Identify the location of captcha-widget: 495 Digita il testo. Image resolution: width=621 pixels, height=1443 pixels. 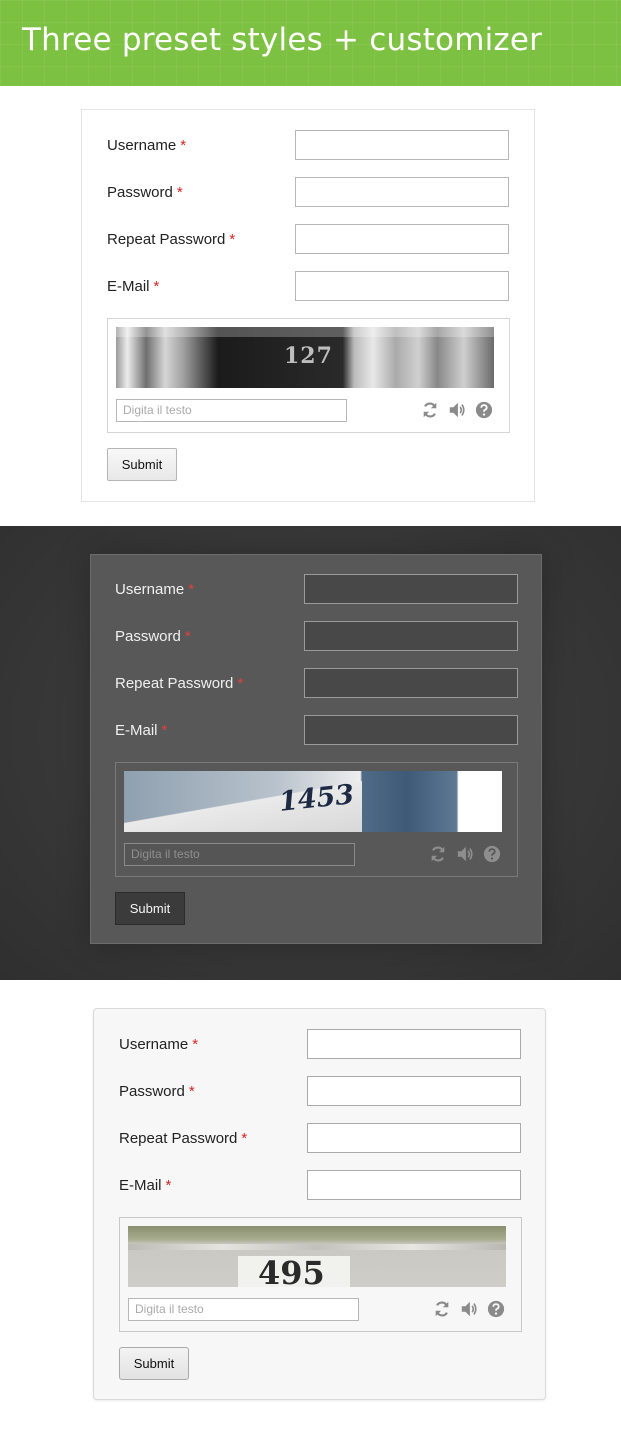
(320, 1274).